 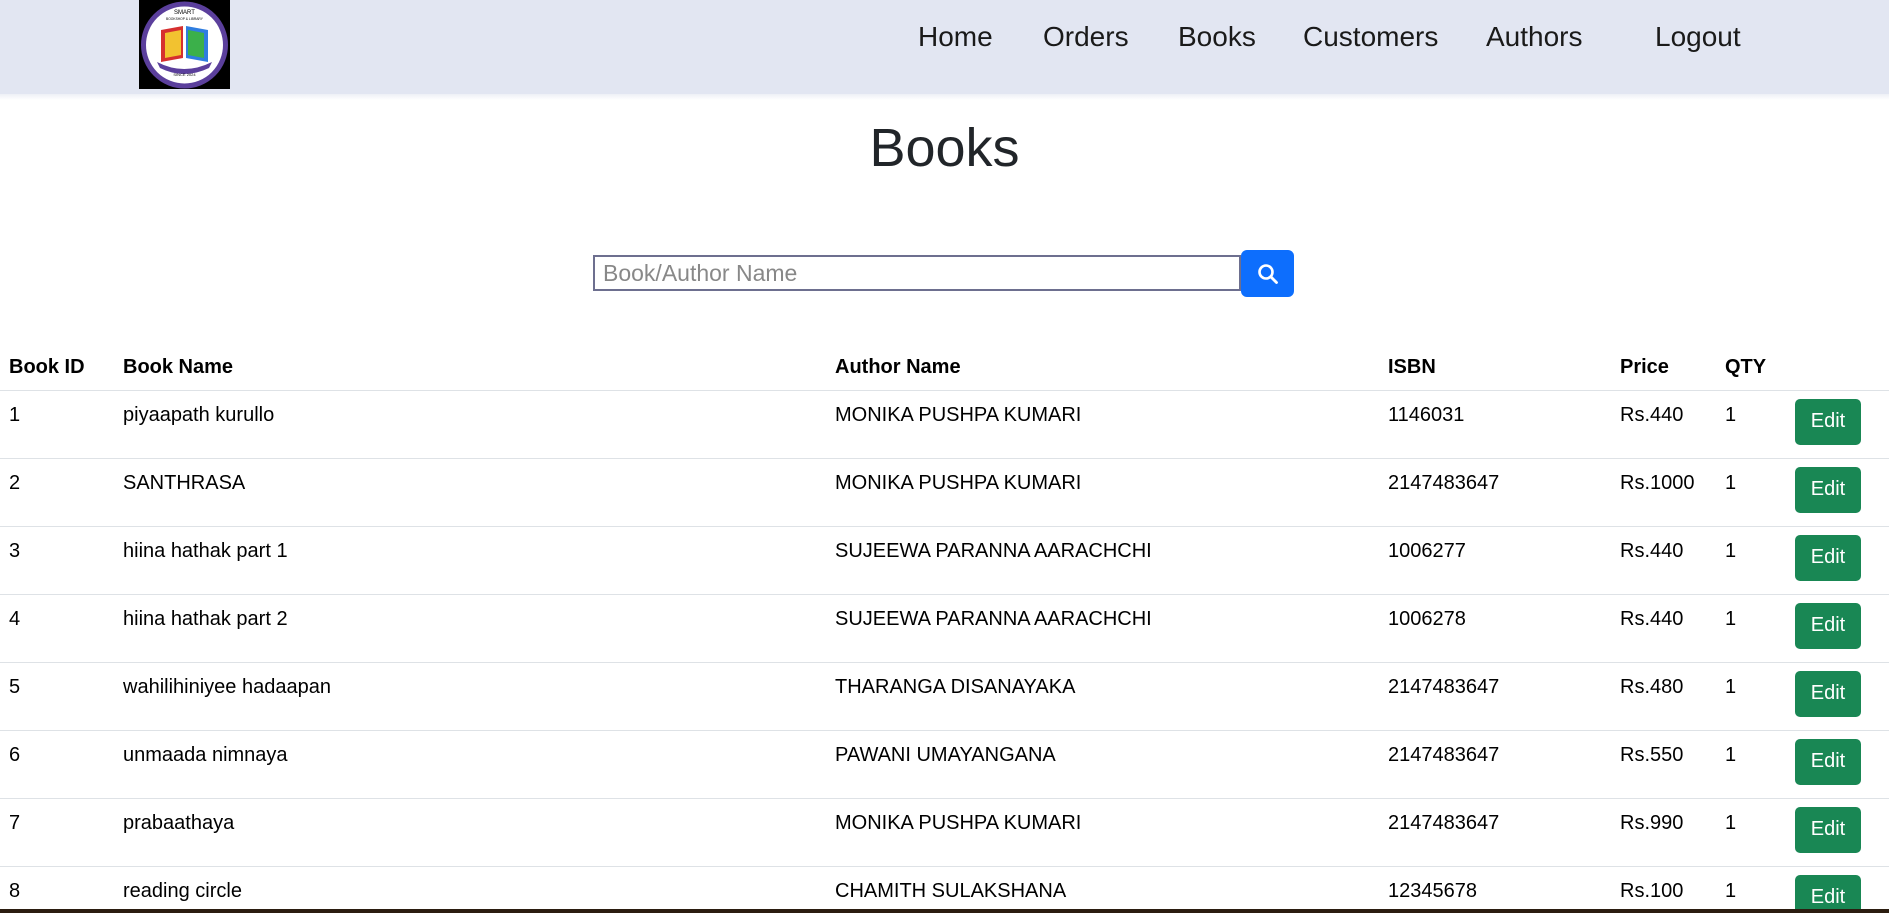 I want to click on col-header-book-id: Book ID, so click(x=57, y=368).